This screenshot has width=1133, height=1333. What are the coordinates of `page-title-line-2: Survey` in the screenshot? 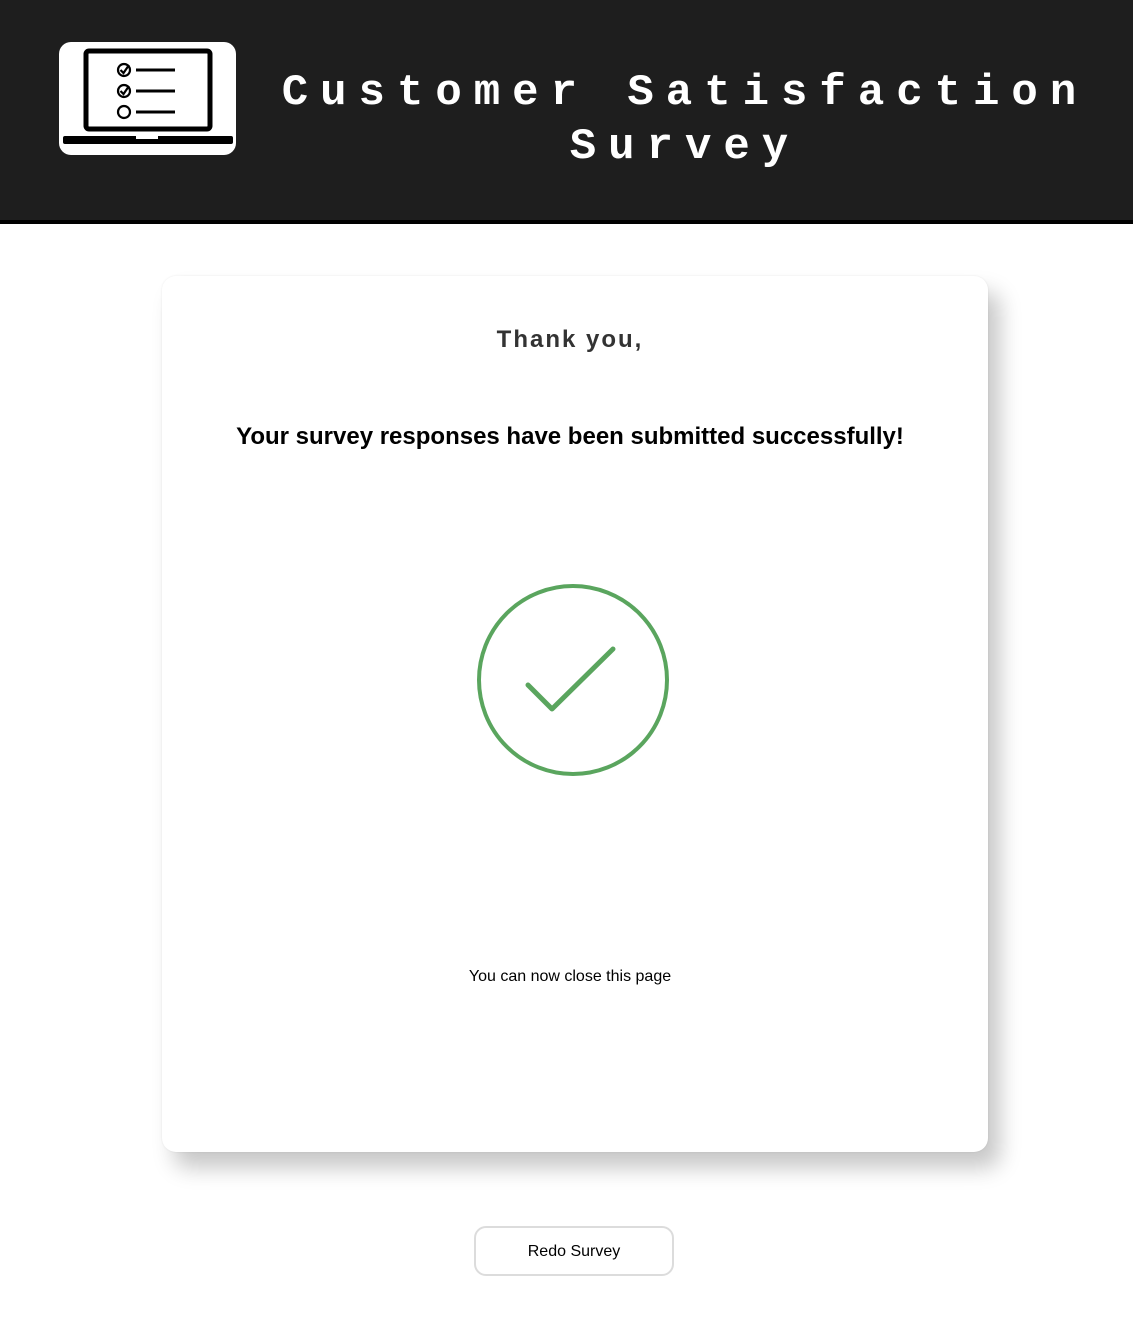 It's located at (685, 147).